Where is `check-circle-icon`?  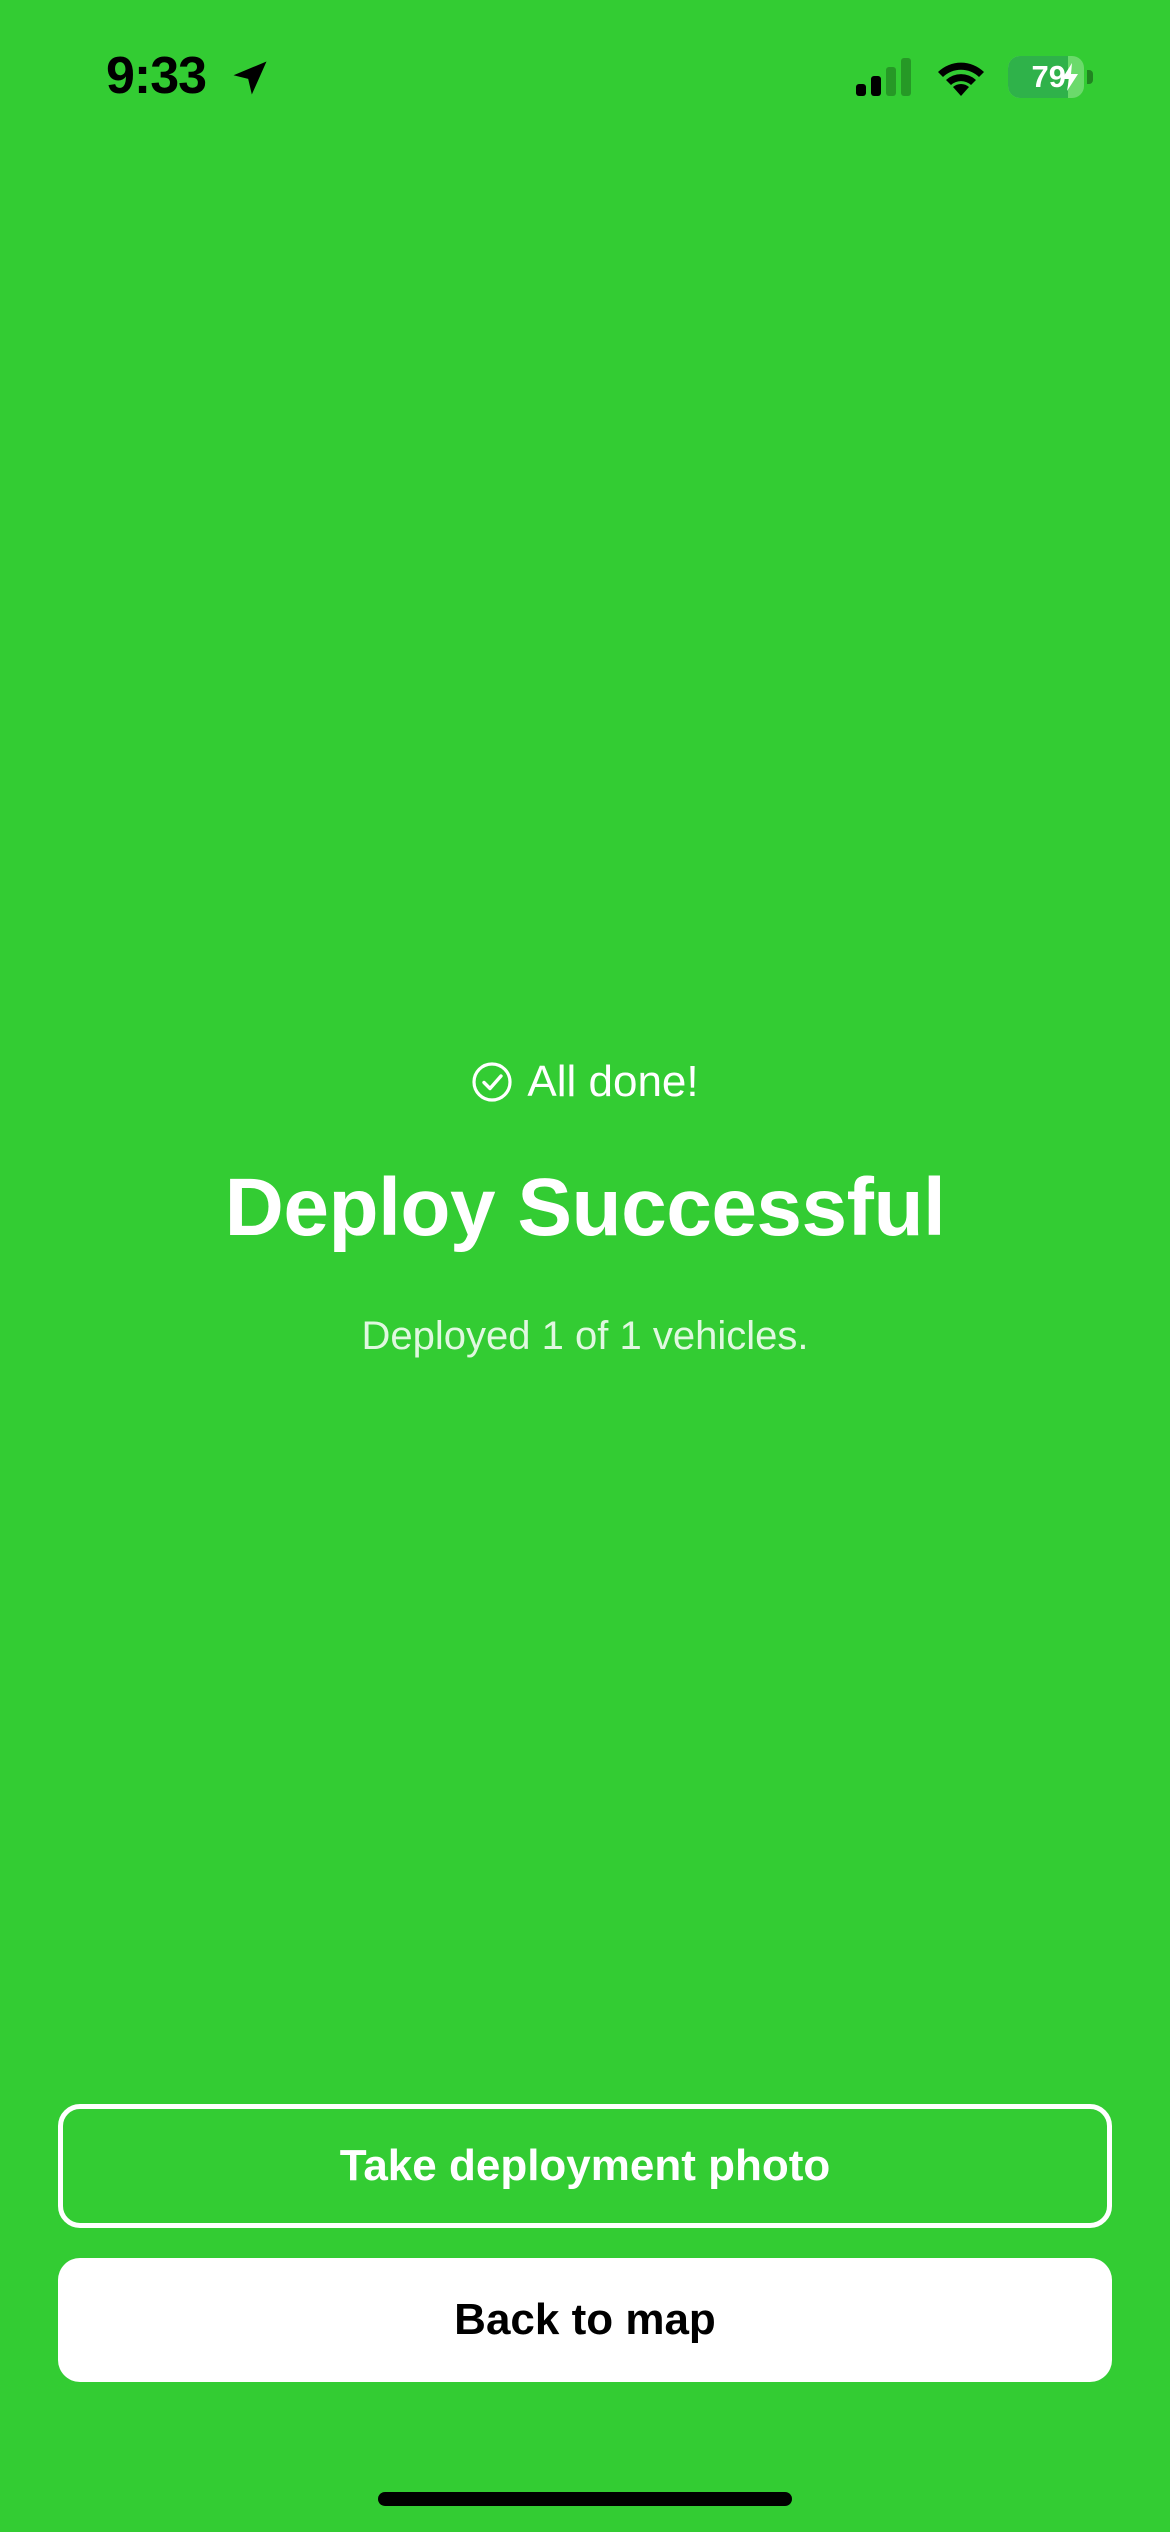 check-circle-icon is located at coordinates (492, 1082).